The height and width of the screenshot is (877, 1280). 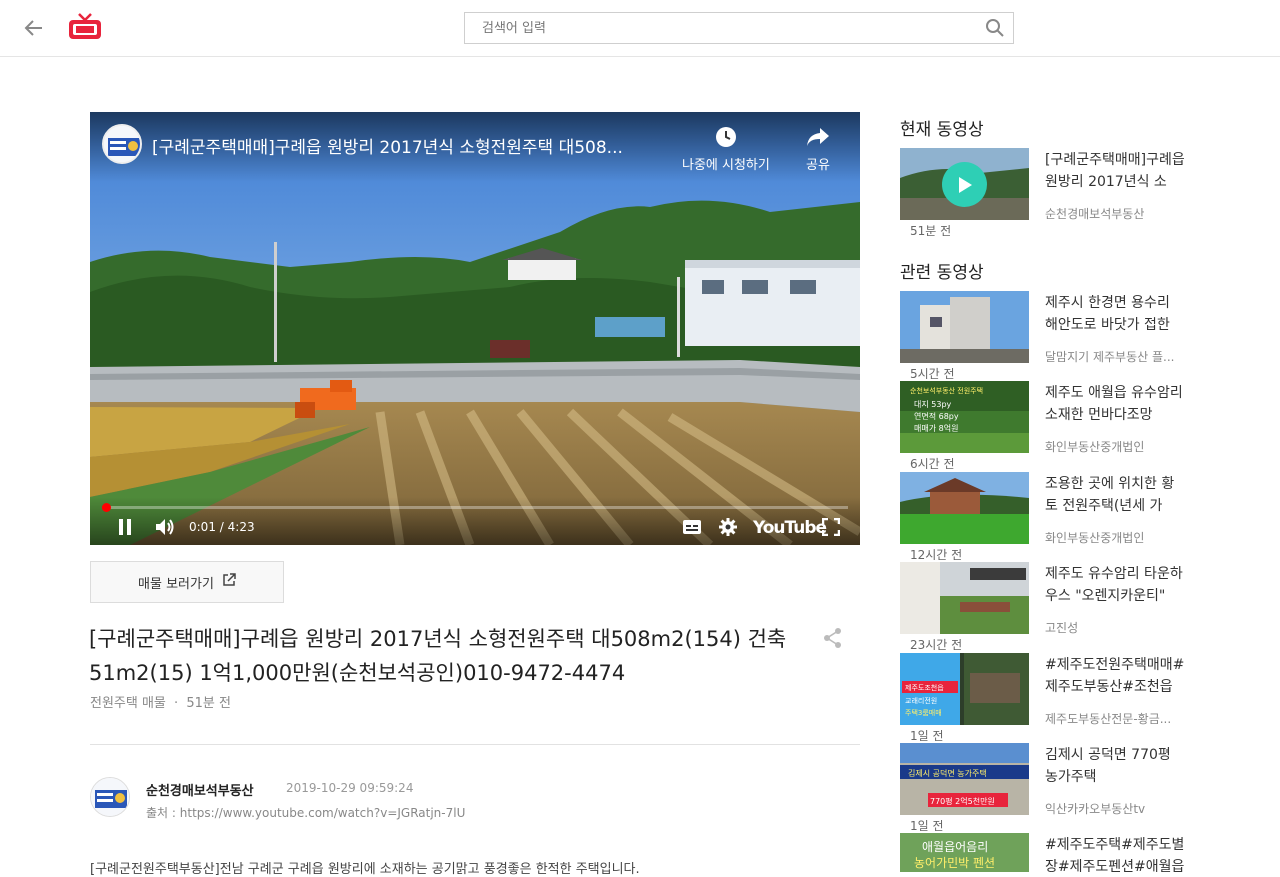 I want to click on channel-name: 순천경매보석부동산, so click(x=1095, y=214).